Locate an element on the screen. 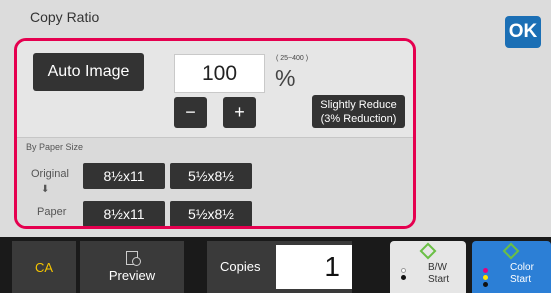  bw-start-button: B/W Start is located at coordinates (428, 267).